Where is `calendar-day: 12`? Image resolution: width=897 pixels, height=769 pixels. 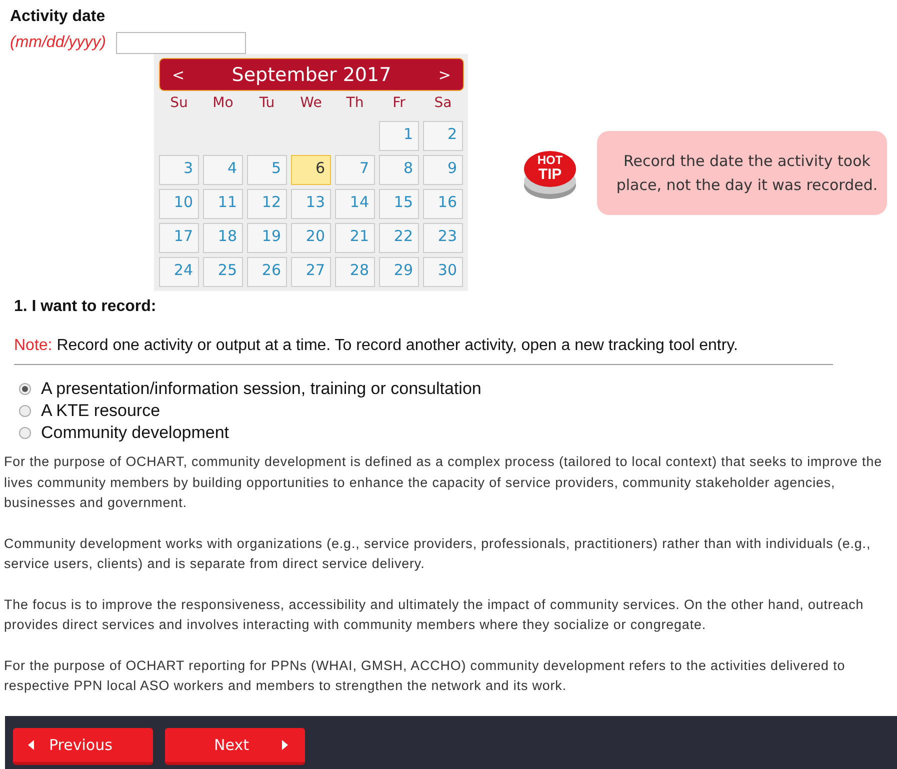
calendar-day: 12 is located at coordinates (267, 204).